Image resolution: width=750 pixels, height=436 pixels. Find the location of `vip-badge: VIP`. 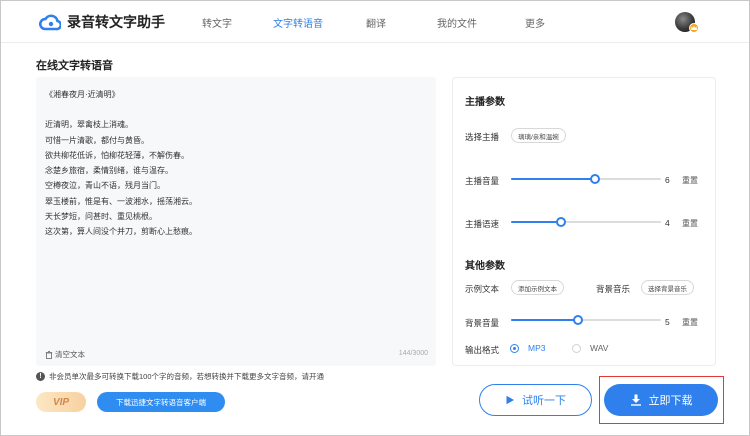

vip-badge: VIP is located at coordinates (61, 402).